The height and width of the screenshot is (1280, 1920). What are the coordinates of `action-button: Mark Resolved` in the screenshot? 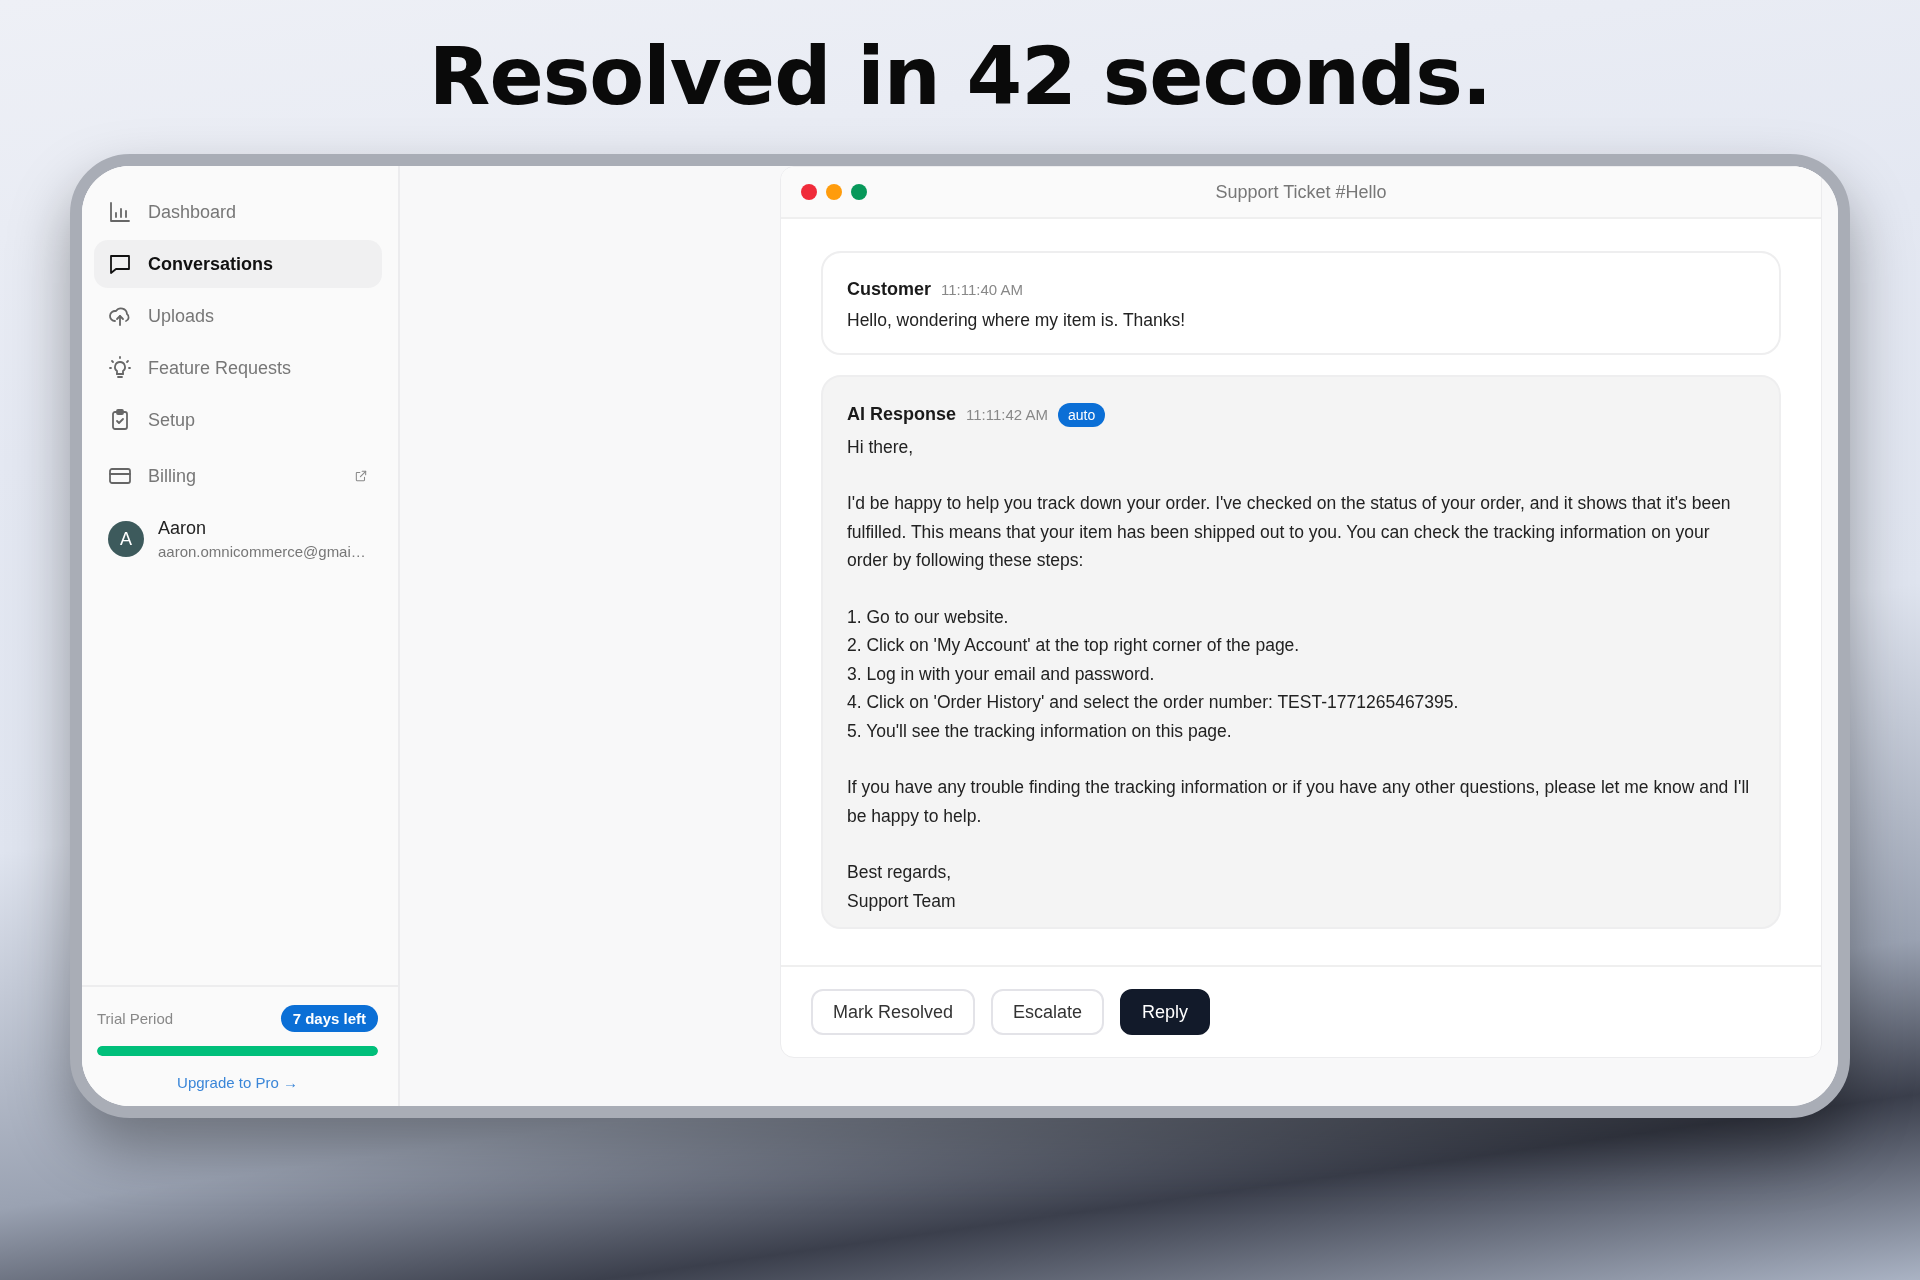 It's located at (893, 1012).